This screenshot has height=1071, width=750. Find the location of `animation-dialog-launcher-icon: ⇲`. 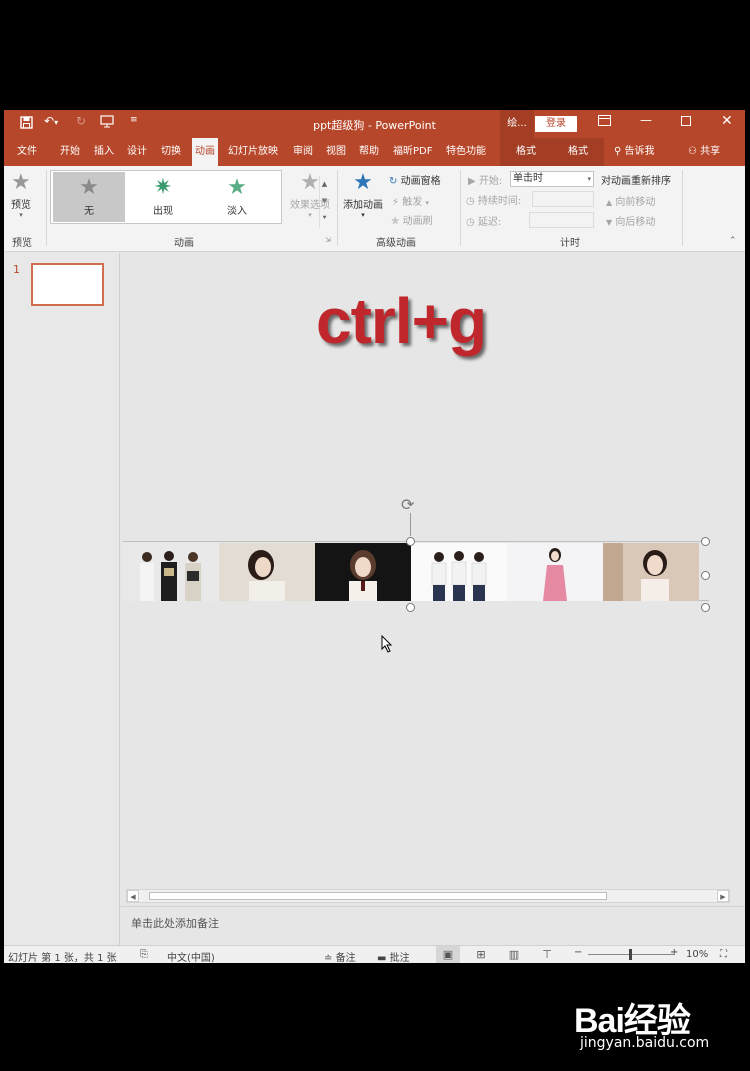

animation-dialog-launcher-icon: ⇲ is located at coordinates (328, 240).